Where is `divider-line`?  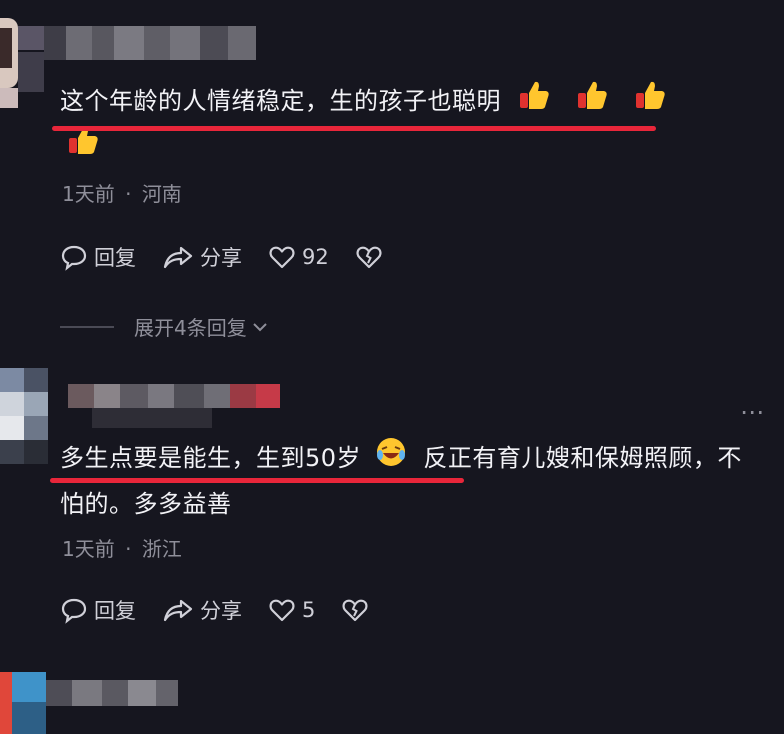 divider-line is located at coordinates (87, 326).